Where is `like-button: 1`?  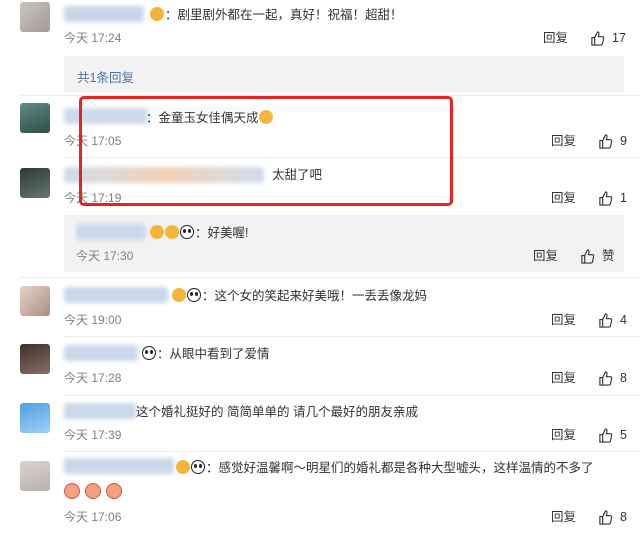 like-button: 1 is located at coordinates (612, 198).